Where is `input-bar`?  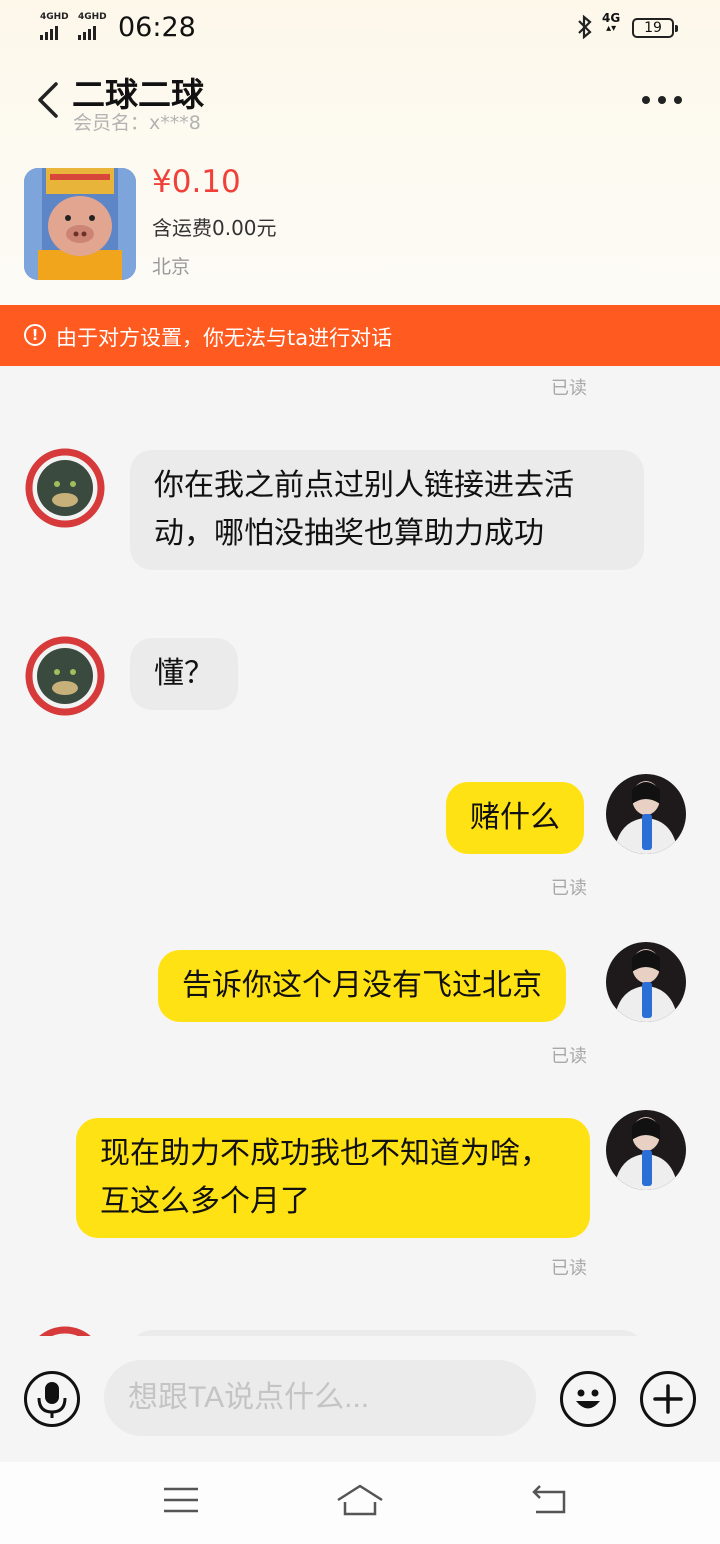 input-bar is located at coordinates (360, 1399).